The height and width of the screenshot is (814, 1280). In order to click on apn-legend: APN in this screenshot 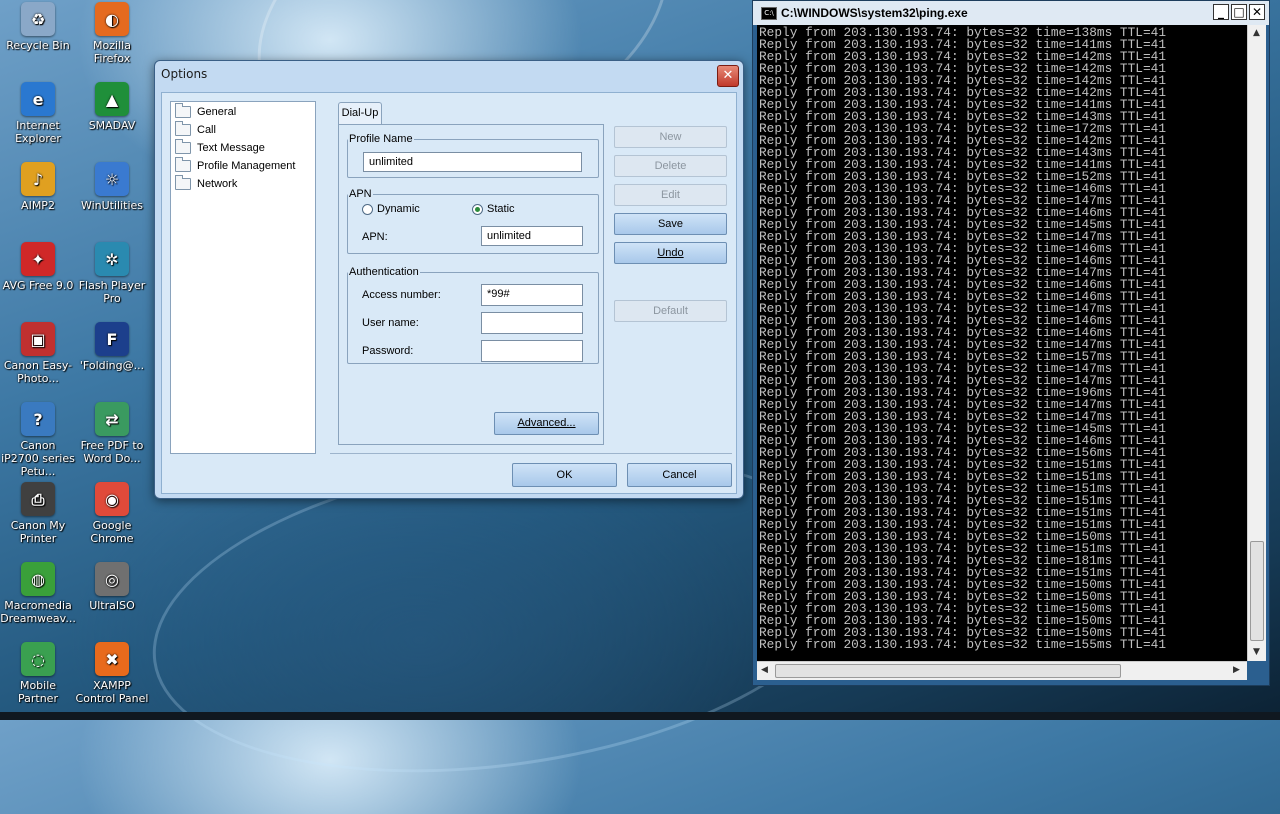, I will do `click(360, 194)`.